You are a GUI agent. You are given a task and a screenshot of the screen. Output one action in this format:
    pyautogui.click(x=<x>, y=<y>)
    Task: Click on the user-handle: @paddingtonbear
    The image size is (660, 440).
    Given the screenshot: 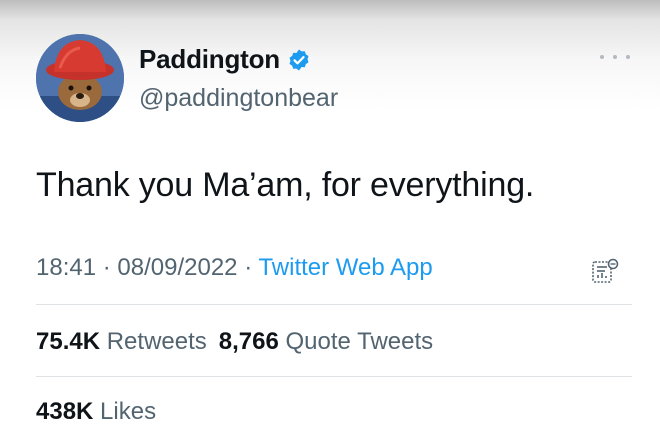 What is the action you would take?
    pyautogui.click(x=238, y=98)
    